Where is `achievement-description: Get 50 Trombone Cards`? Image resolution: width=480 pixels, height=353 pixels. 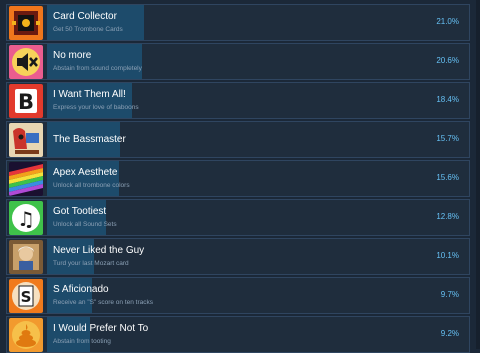
achievement-description: Get 50 Trombone Cards is located at coordinates (88, 29).